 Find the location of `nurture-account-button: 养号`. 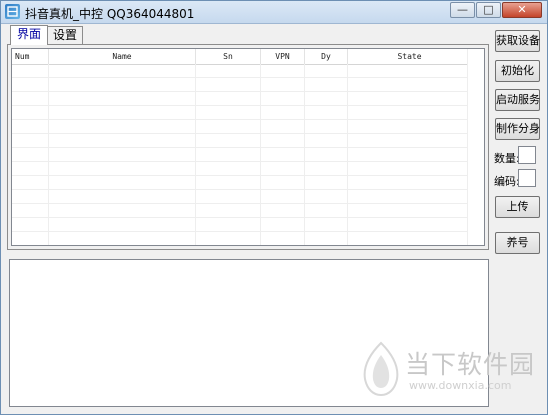

nurture-account-button: 养号 is located at coordinates (517, 243).